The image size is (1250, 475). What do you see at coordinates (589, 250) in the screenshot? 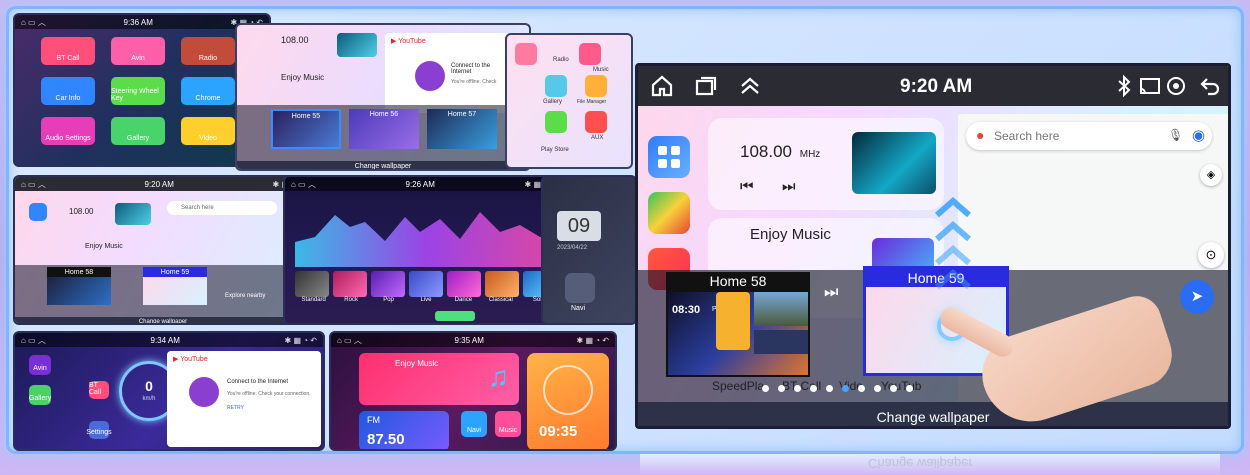
I see `screen-tile-clock: 09 2023/04/22 Navi` at bounding box center [589, 250].